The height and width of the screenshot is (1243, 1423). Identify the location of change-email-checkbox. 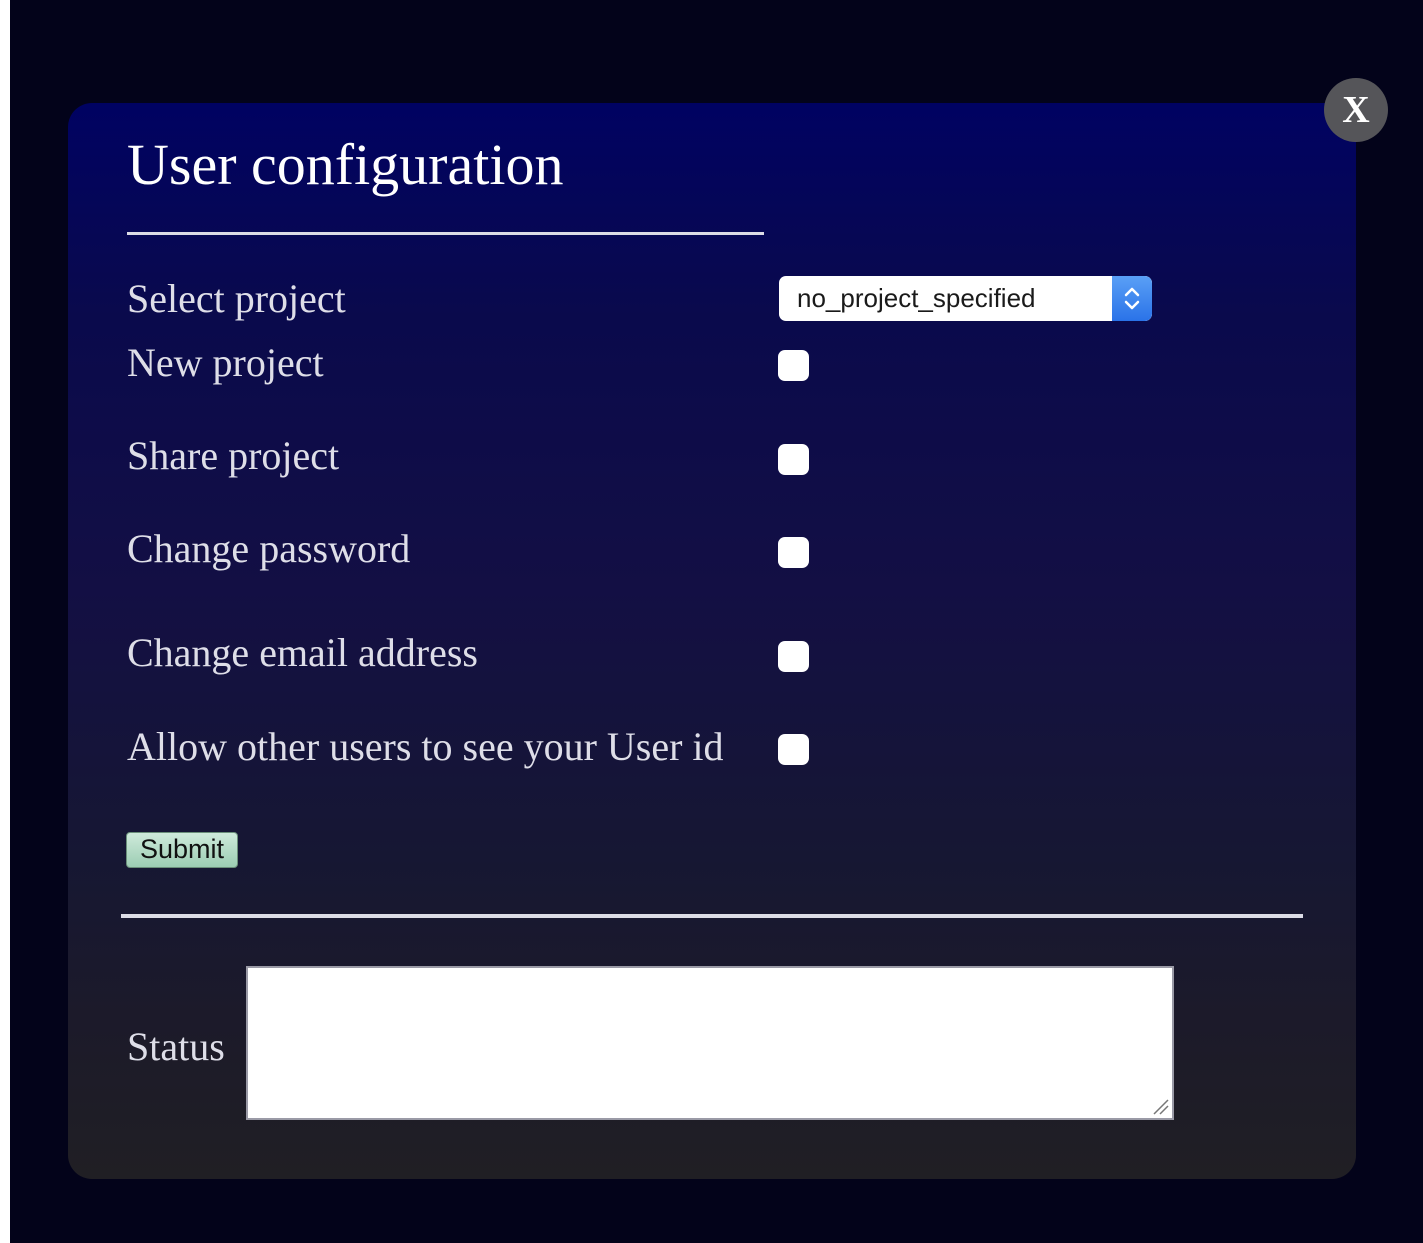
(793, 656).